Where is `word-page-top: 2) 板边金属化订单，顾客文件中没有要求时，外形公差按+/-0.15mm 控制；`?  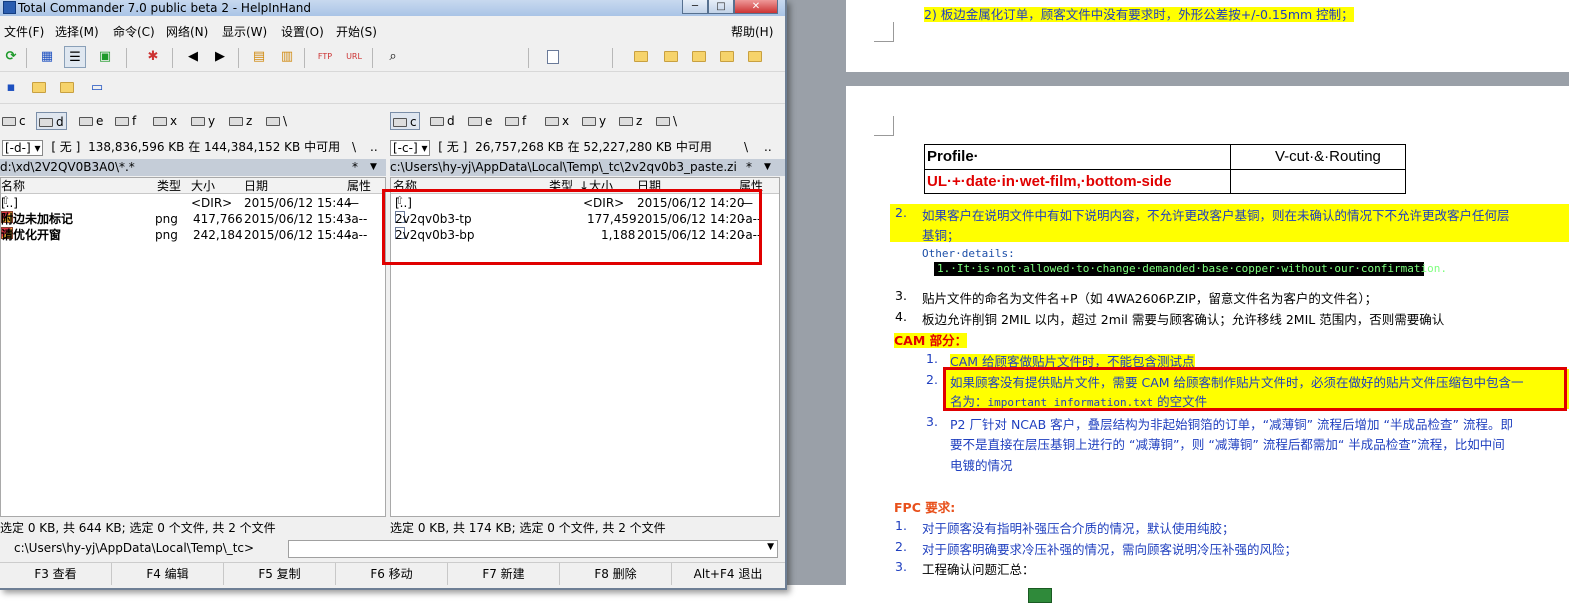 word-page-top: 2) 板边金属化订单，顾客文件中没有要求时，外形公差按+/-0.15mm 控制； is located at coordinates (1207, 36).